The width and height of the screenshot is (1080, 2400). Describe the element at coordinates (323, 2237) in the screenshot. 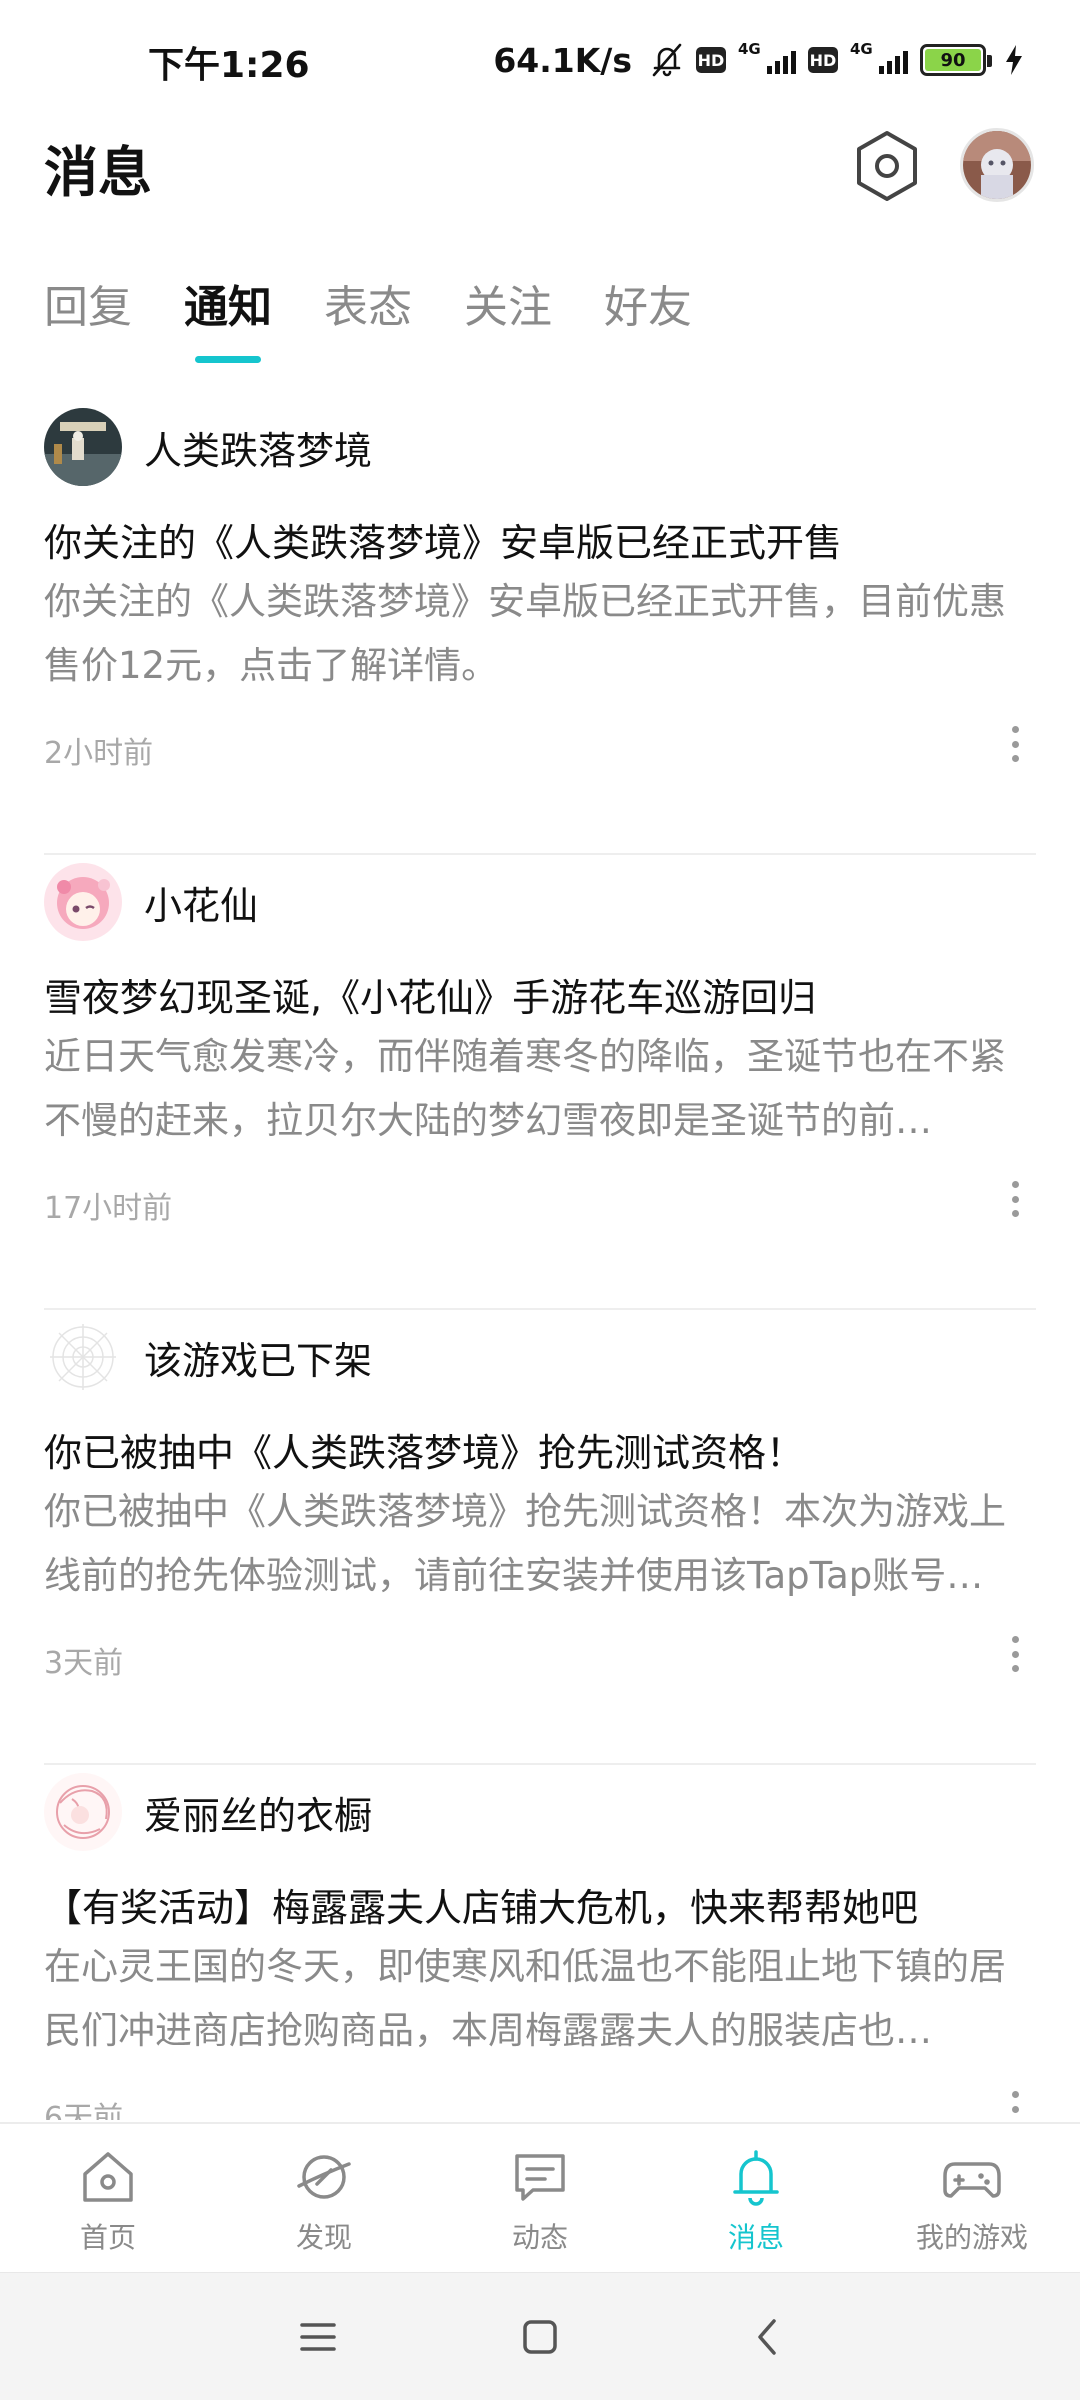

I see `nav-label: 发现` at that location.